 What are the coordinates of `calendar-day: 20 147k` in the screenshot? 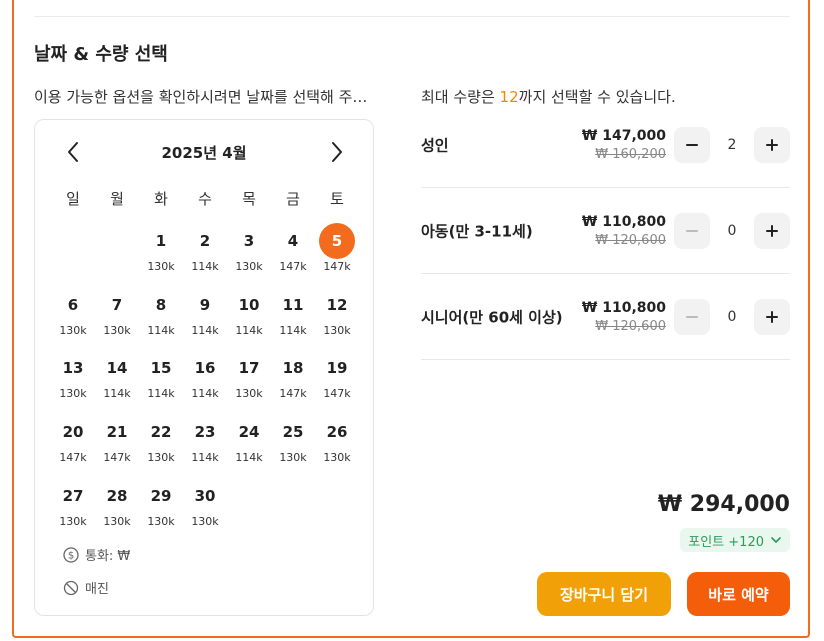 It's located at (73, 446).